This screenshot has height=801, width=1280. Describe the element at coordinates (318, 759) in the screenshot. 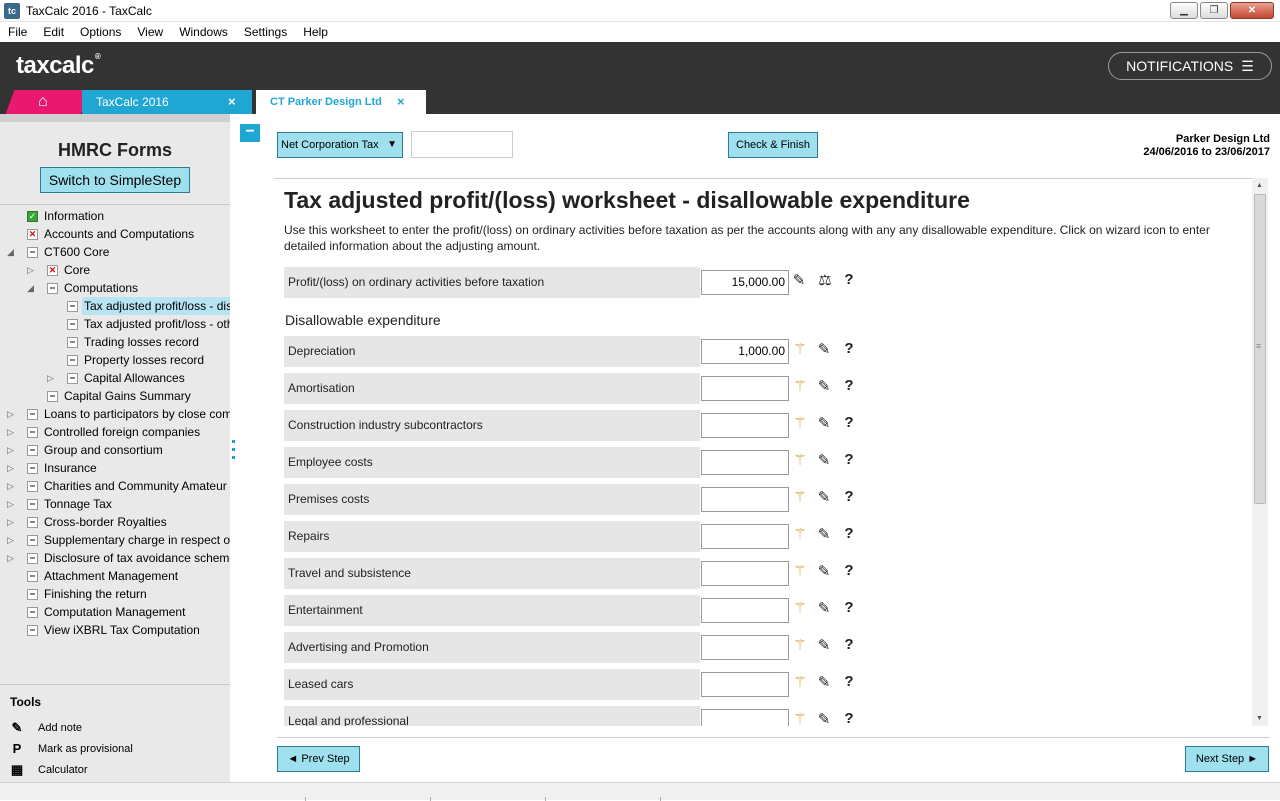

I see `prev-step-button: ◄ Prev Step` at that location.